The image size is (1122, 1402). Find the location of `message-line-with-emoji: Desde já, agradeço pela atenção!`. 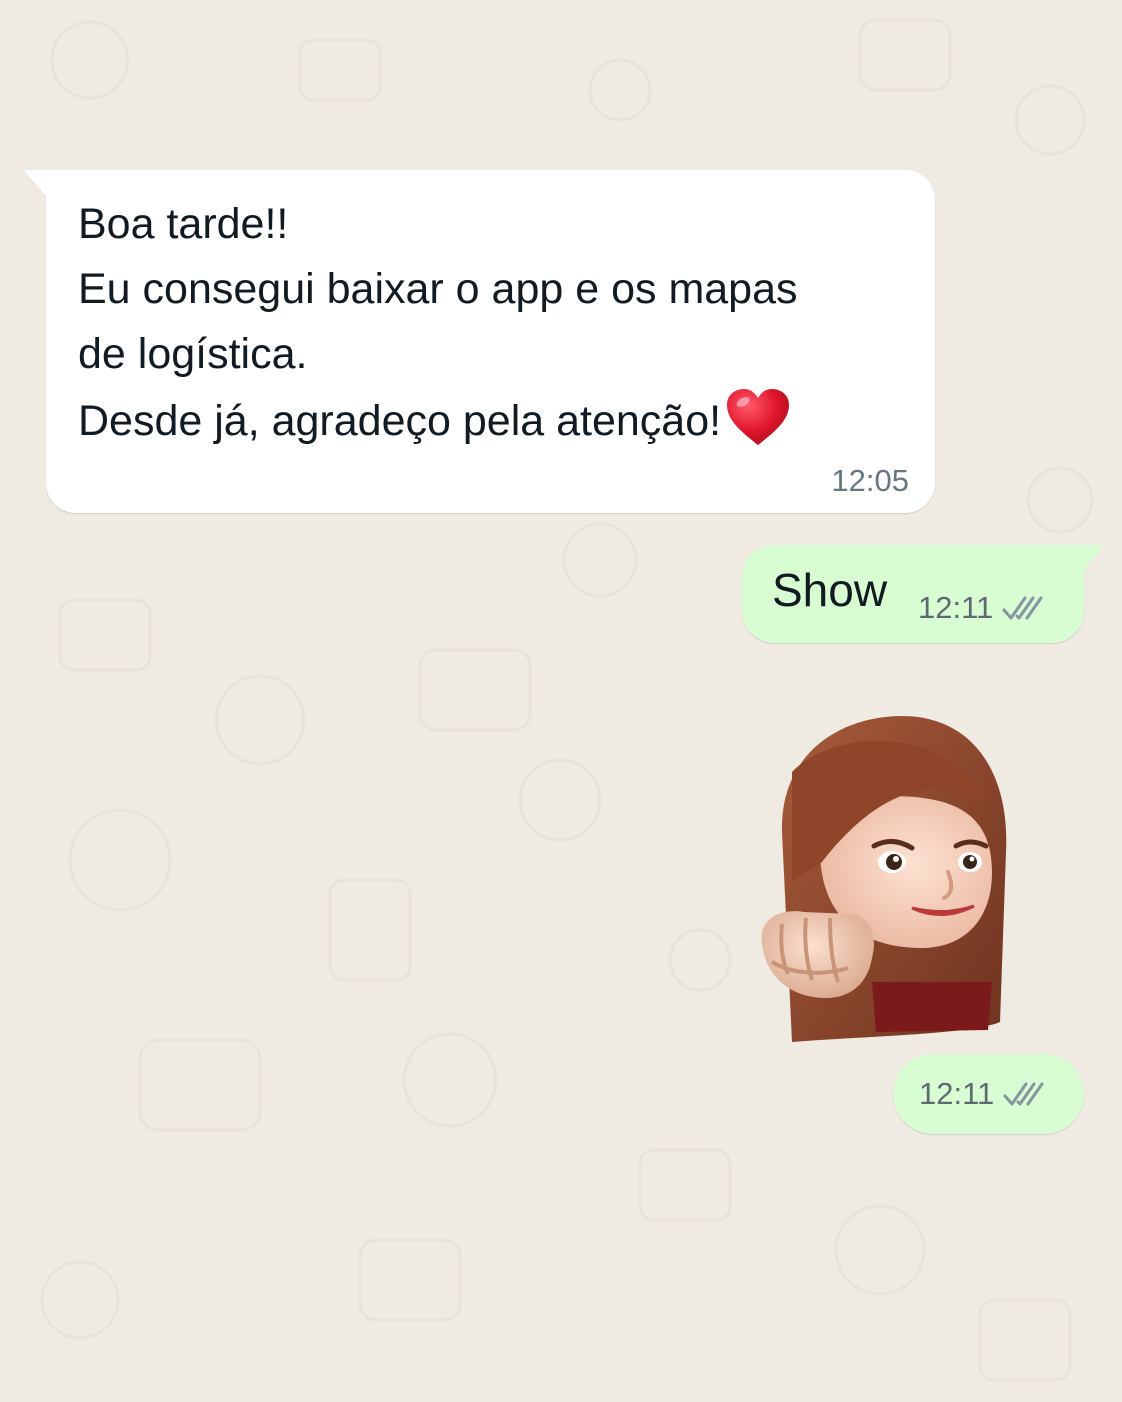

message-line-with-emoji: Desde já, agradeço pela atenção! is located at coordinates (490, 420).